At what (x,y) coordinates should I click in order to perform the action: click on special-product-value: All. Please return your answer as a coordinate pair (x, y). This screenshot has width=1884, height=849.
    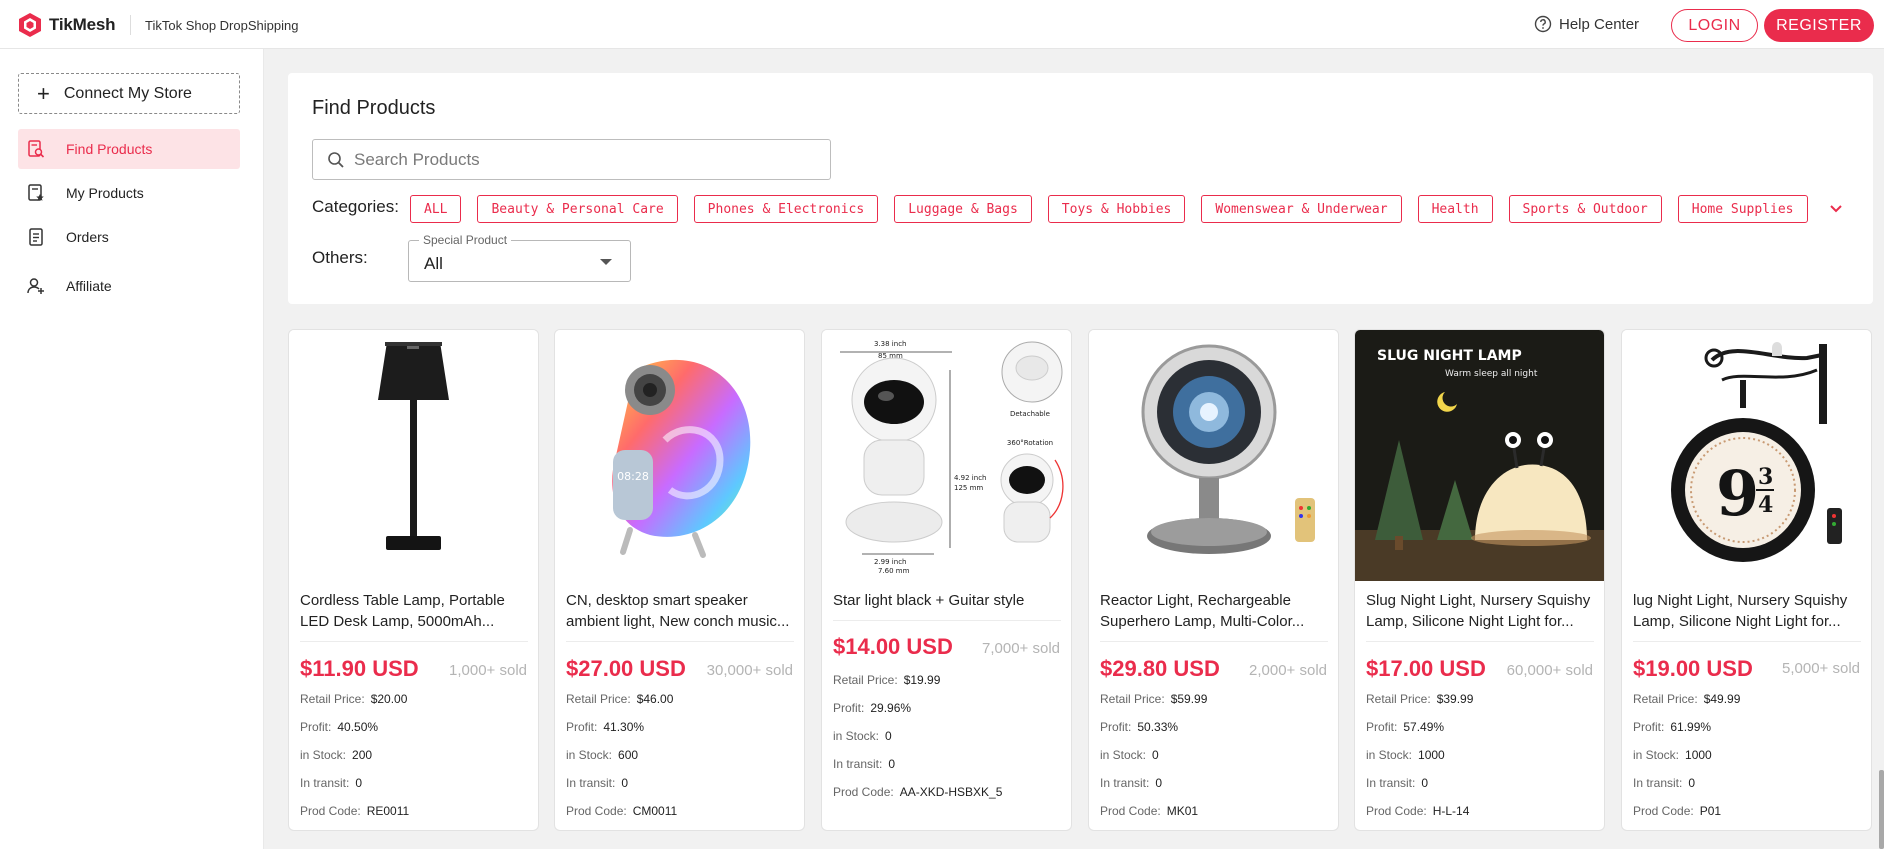
    Looking at the image, I should click on (433, 263).